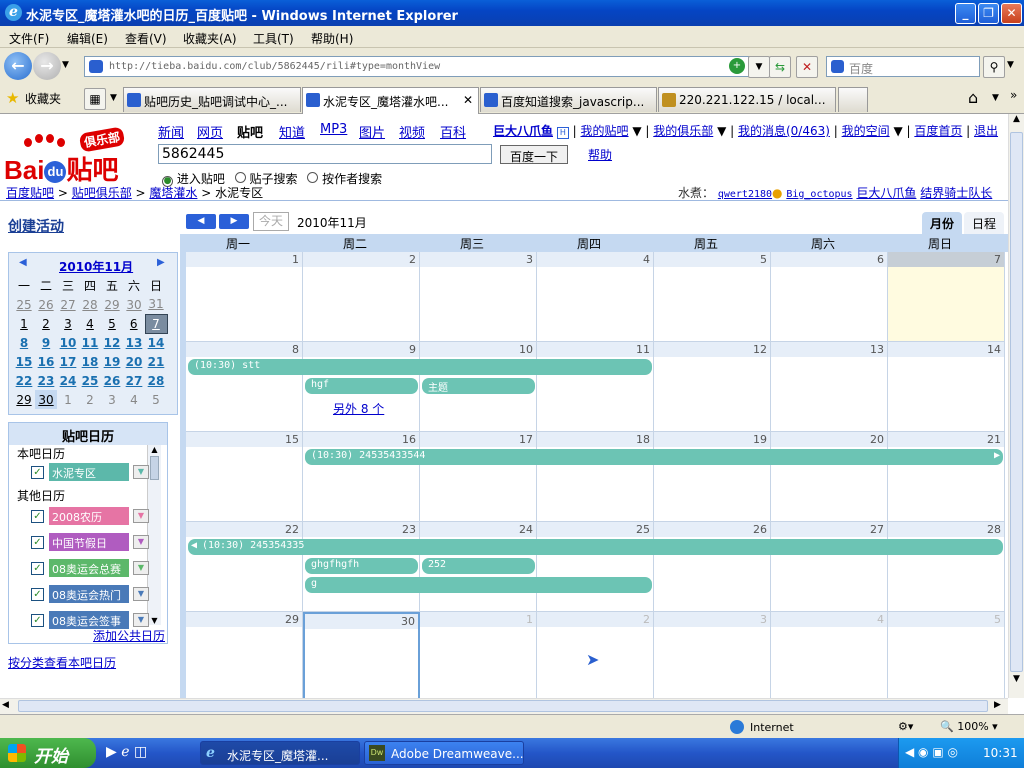 This screenshot has height=768, width=1024. I want to click on member-link: qwert2180, so click(745, 194).